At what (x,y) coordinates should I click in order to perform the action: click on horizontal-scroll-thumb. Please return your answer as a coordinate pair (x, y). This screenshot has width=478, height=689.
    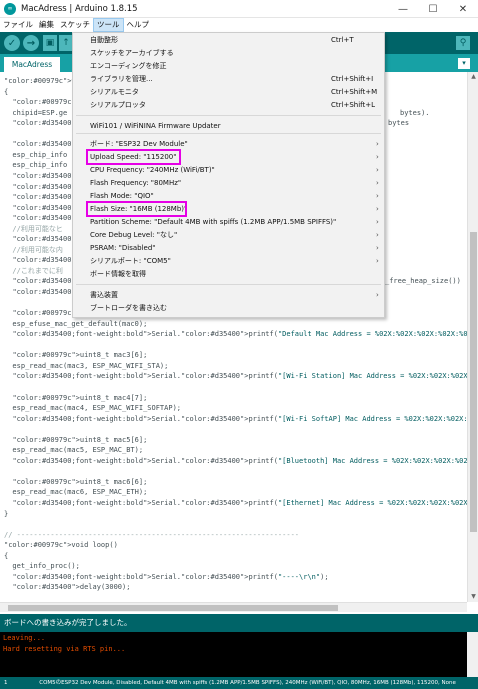
    Looking at the image, I should click on (173, 608).